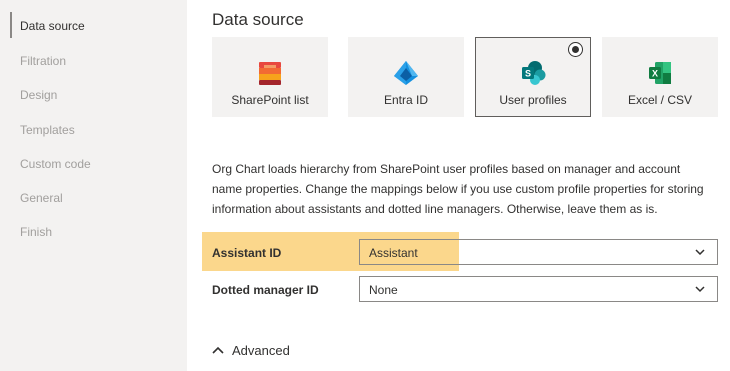 The width and height of the screenshot is (730, 371). Describe the element at coordinates (265, 290) in the screenshot. I see `dotted-manager-id-label: Dotted manager ID` at that location.